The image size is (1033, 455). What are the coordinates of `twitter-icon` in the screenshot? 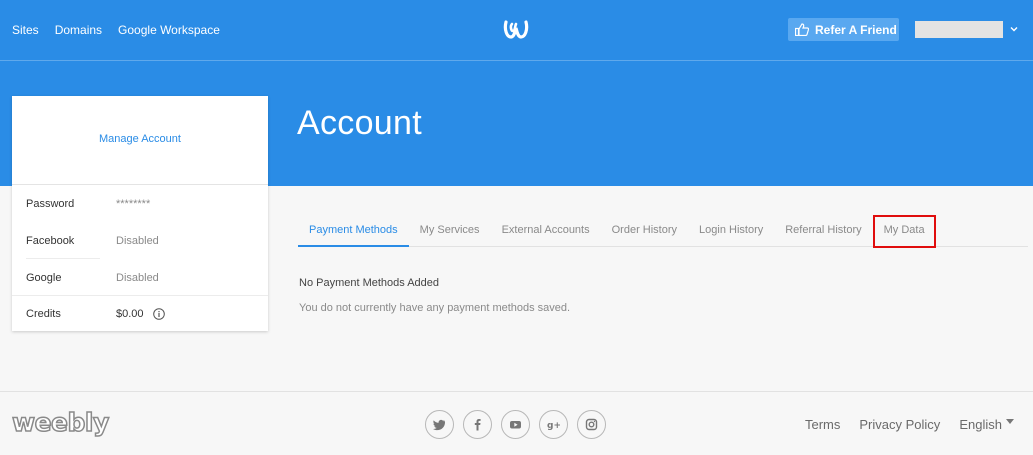 It's located at (439, 424).